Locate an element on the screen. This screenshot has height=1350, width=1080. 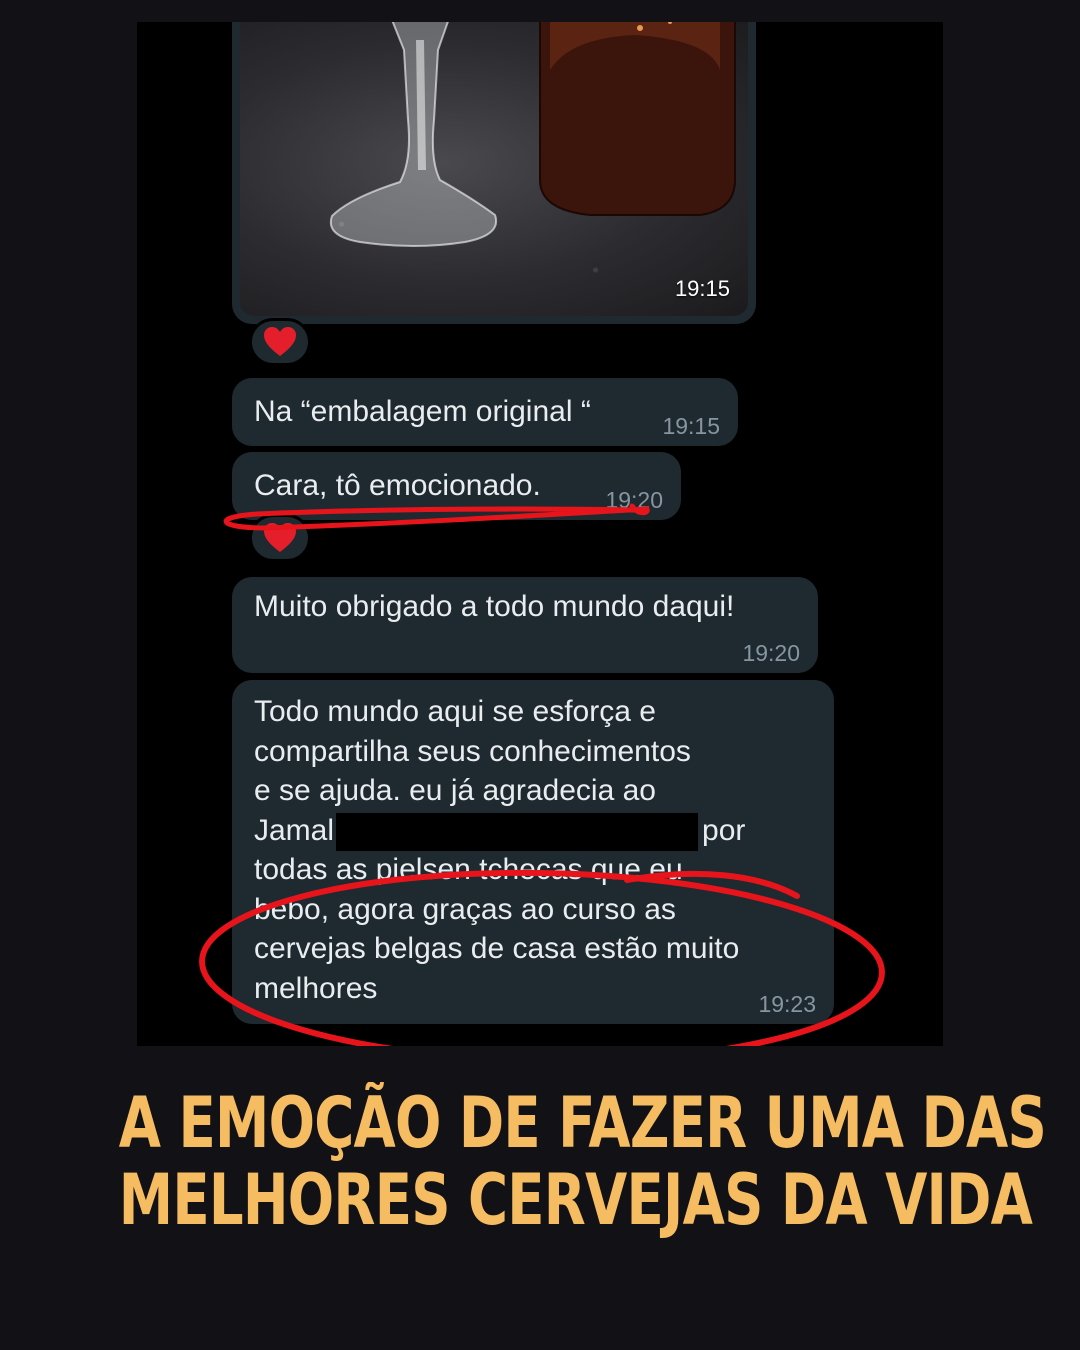
headline-line-1: A EMOÇÃO DE FAZER UMA DAS is located at coordinates (582, 1123).